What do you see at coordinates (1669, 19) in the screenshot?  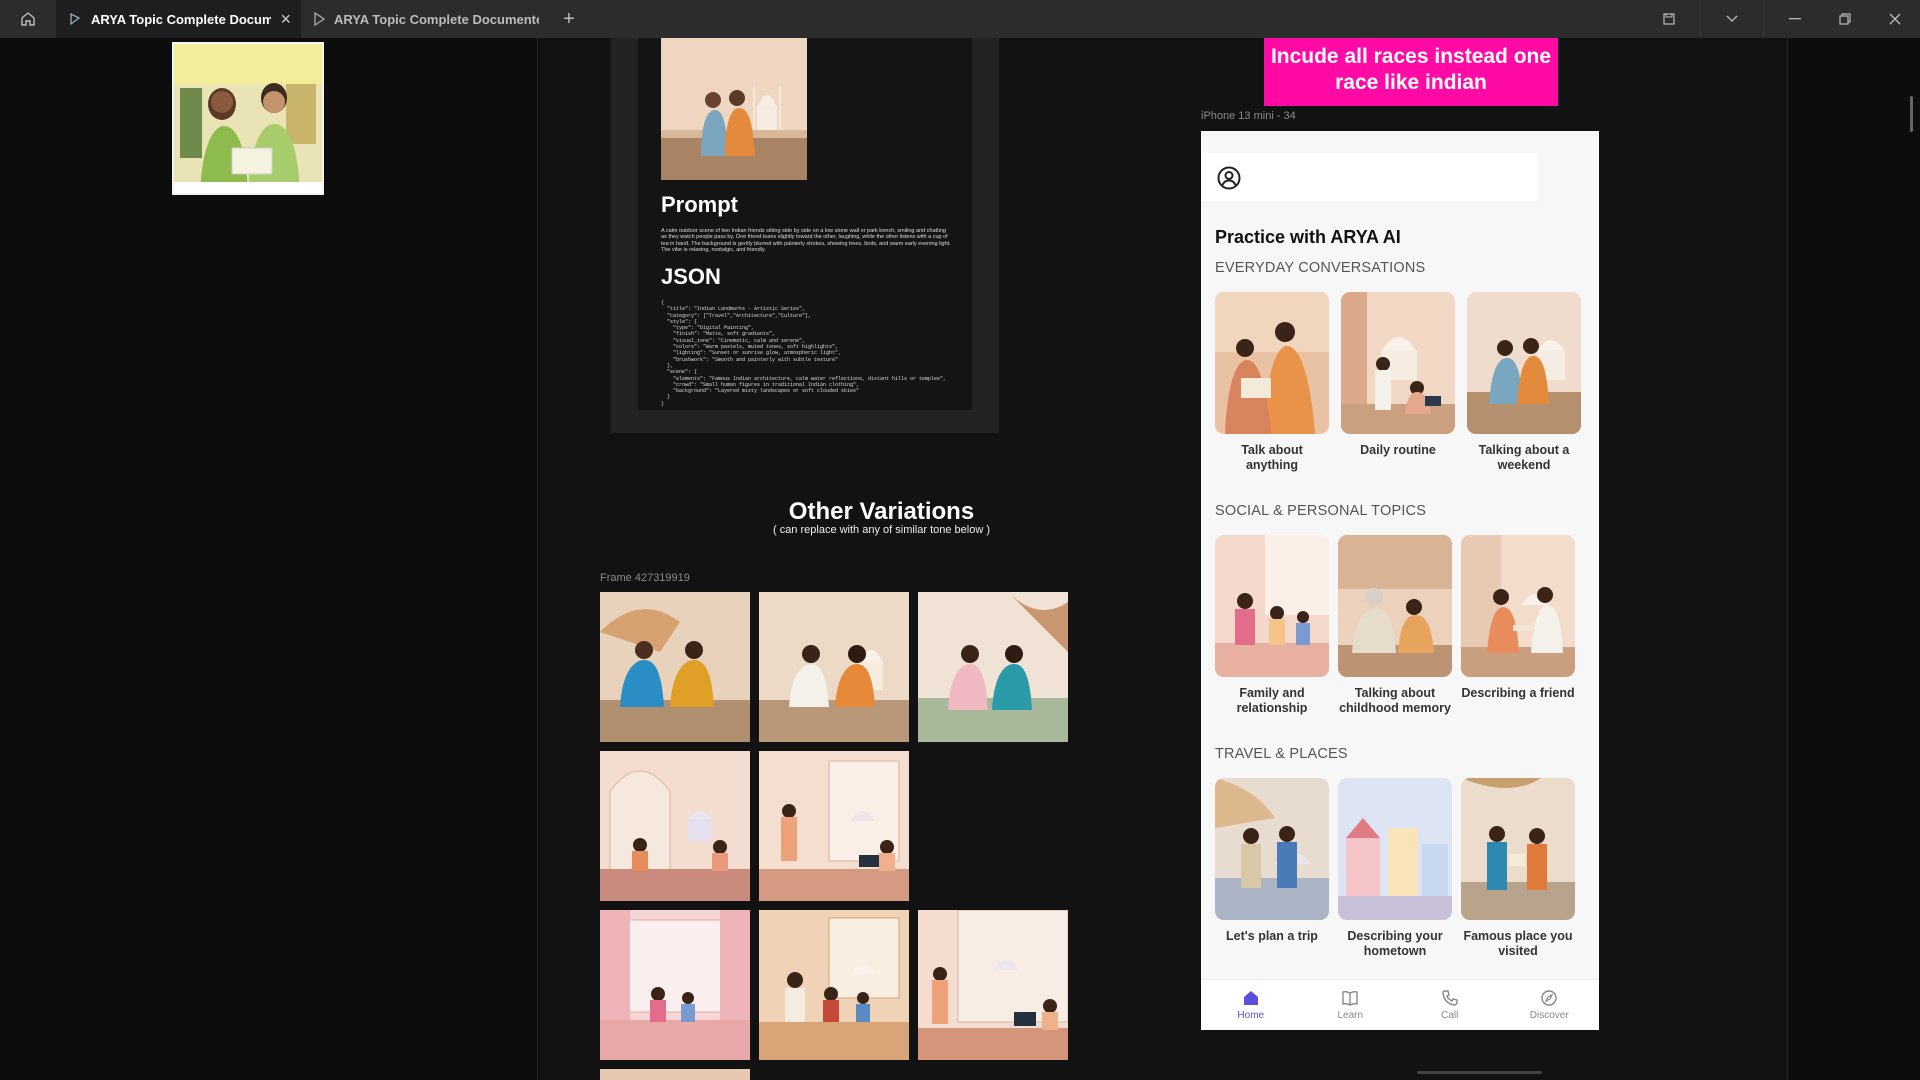 I see `save-icon` at bounding box center [1669, 19].